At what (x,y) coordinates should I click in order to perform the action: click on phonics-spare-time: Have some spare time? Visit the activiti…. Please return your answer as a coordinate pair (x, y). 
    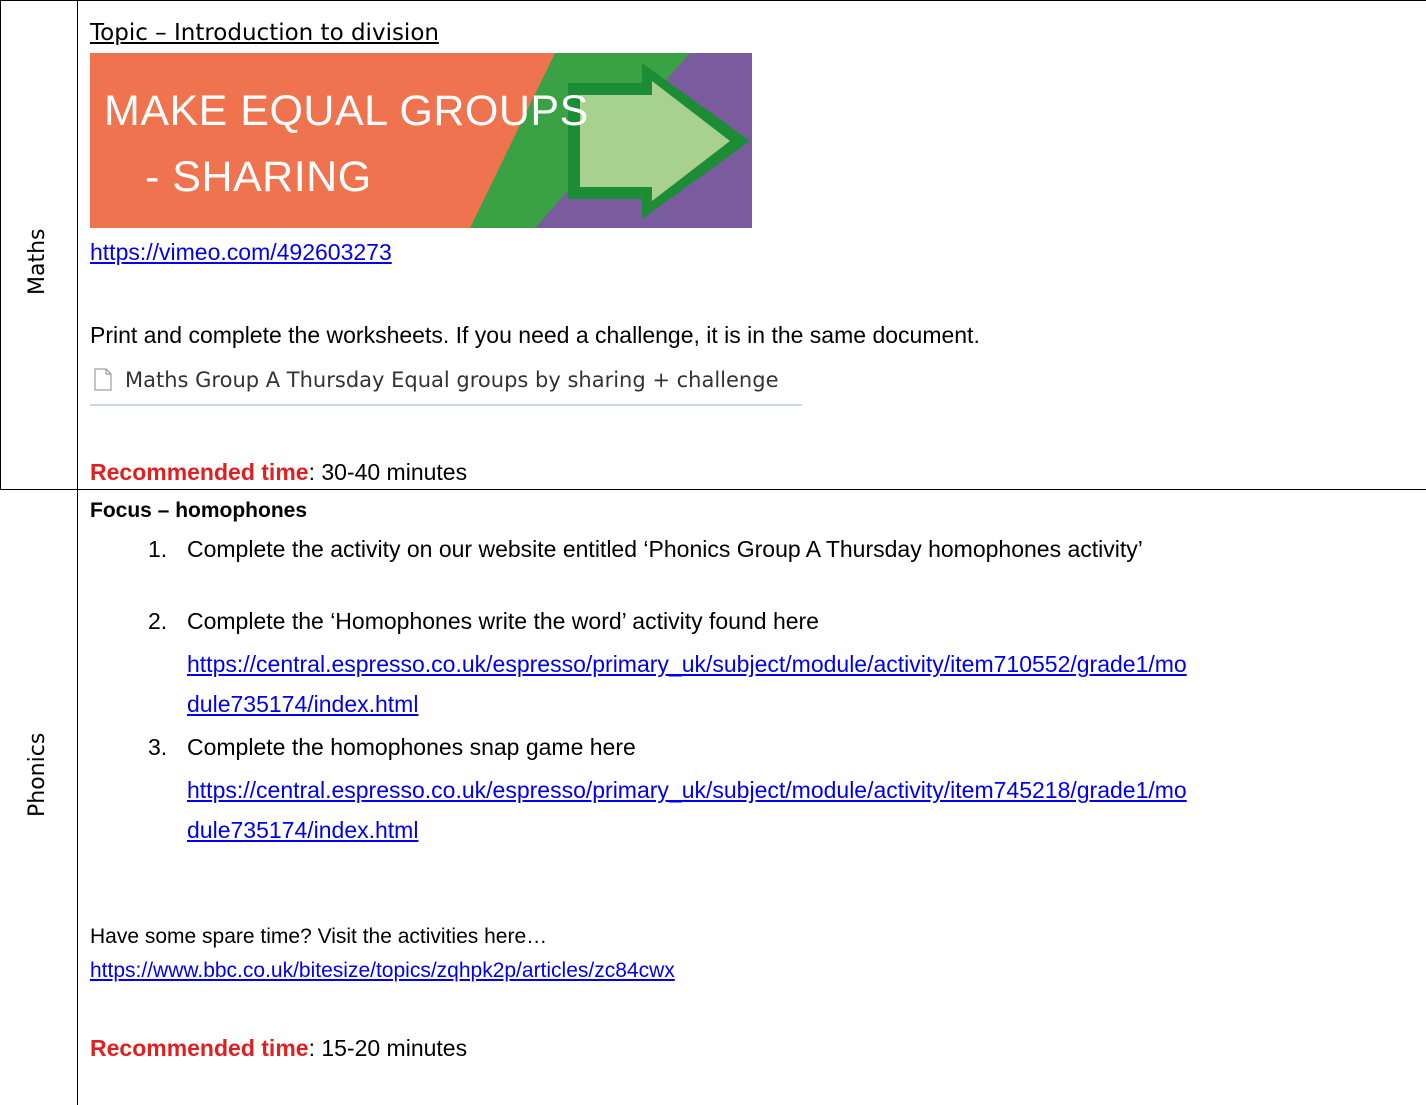
    Looking at the image, I should click on (319, 936).